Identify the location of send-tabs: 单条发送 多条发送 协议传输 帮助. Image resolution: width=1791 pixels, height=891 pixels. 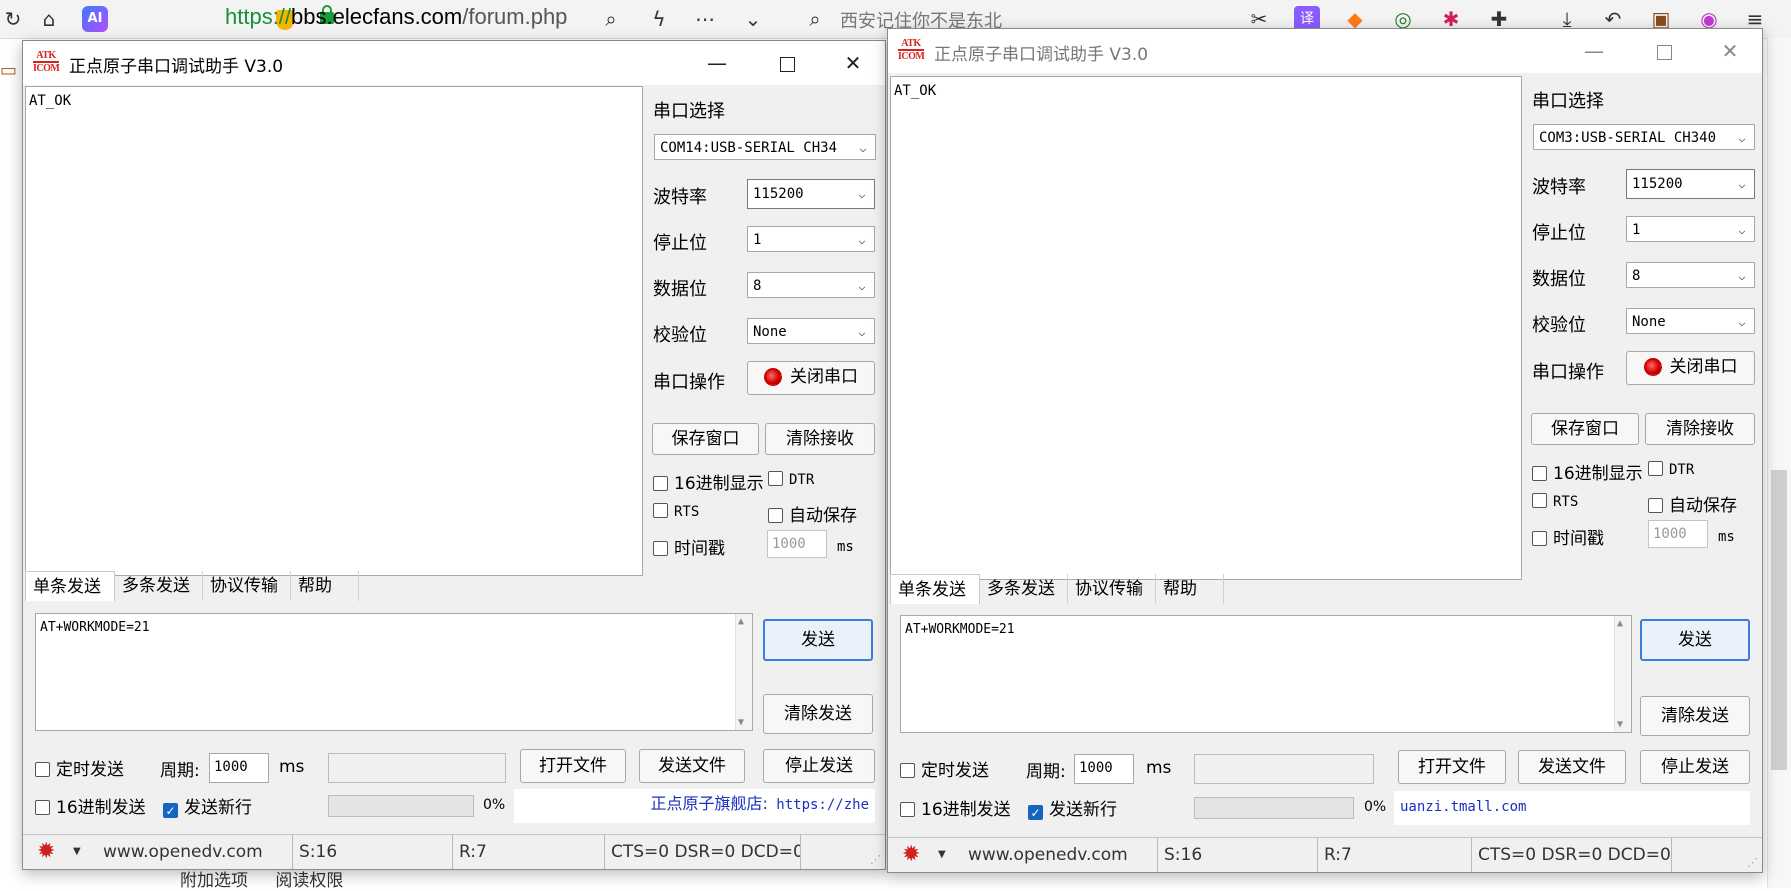
(330, 586).